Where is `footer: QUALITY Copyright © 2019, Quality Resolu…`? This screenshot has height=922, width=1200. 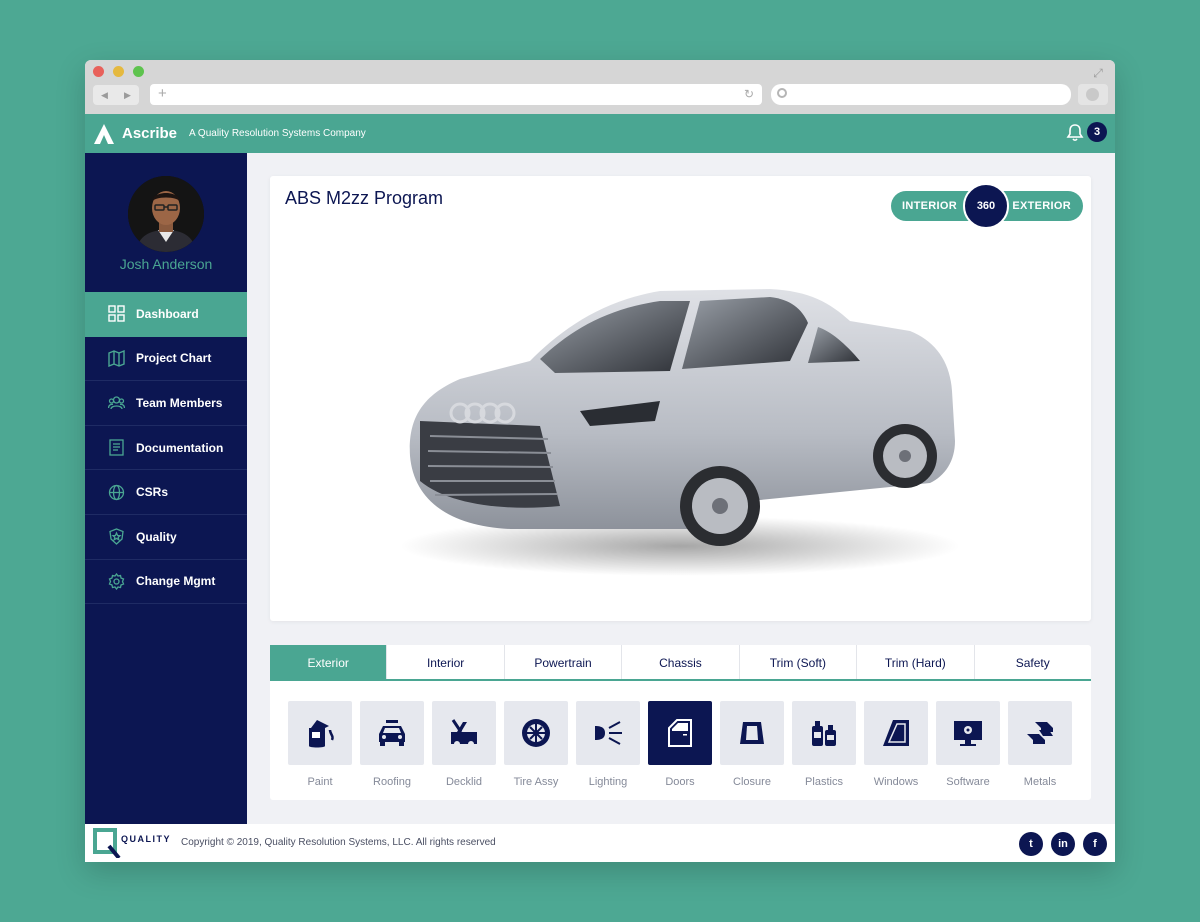 footer: QUALITY Copyright © 2019, Quality Resolu… is located at coordinates (600, 843).